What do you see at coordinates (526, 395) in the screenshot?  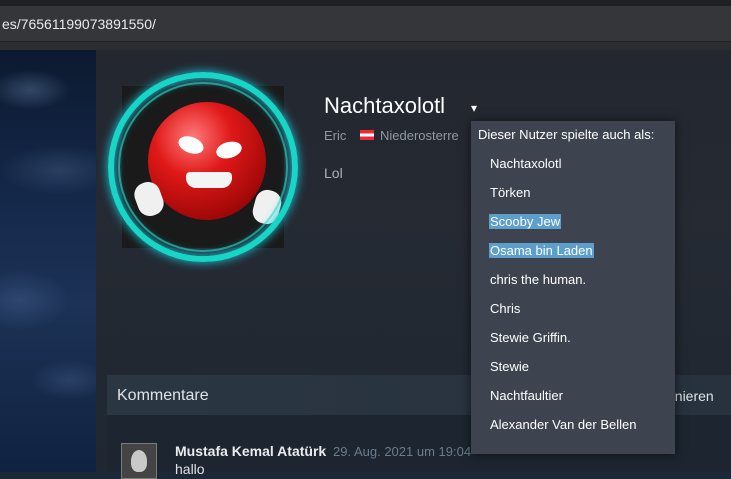 I see `alias-item: Nachtfaultier` at bounding box center [526, 395].